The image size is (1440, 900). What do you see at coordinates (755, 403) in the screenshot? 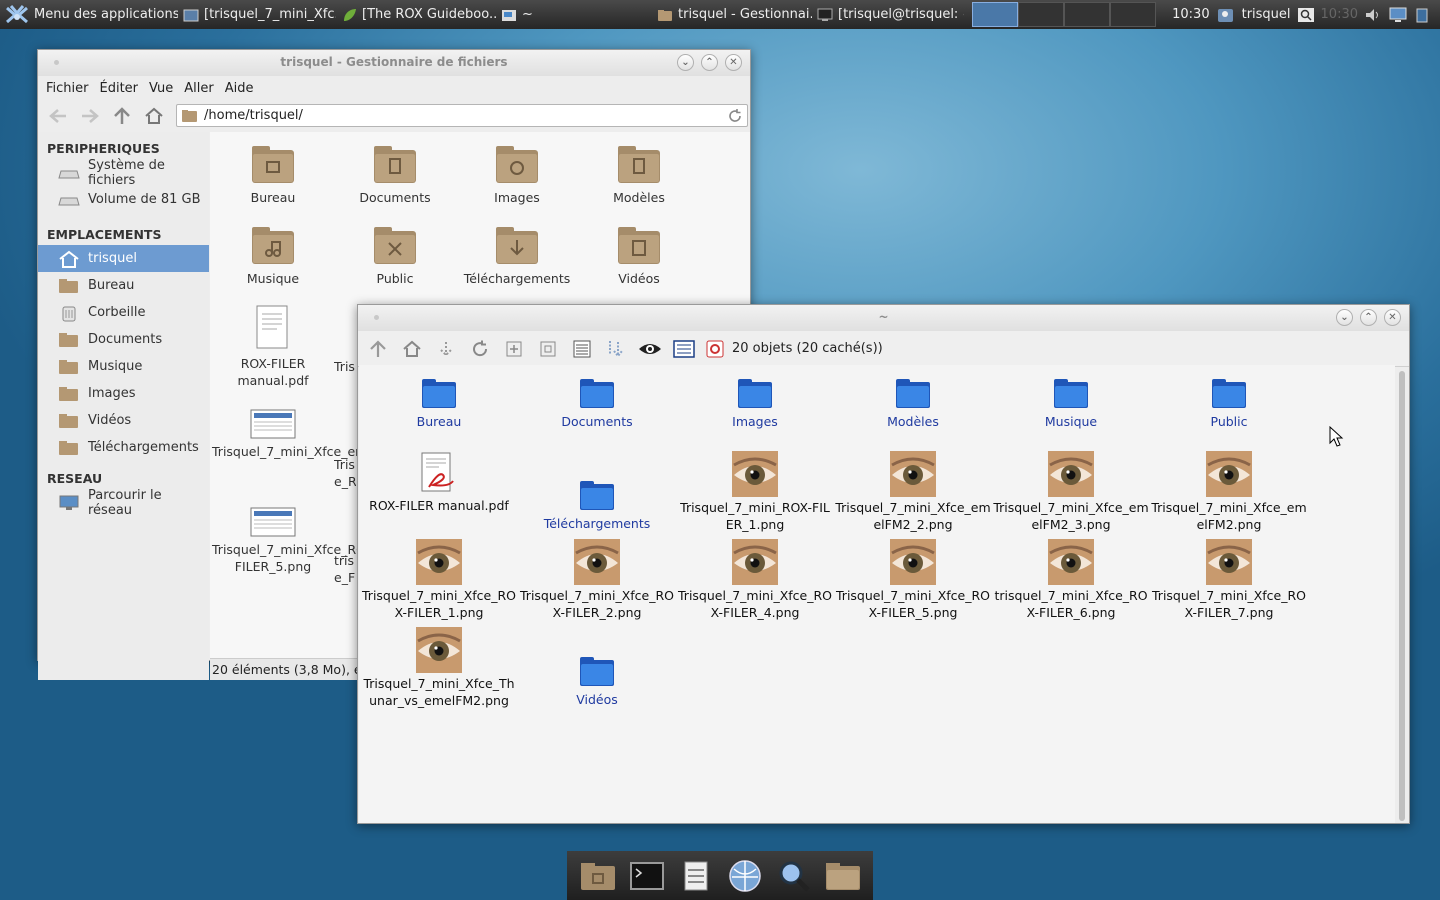
I see `rox-folder-item: Images` at bounding box center [755, 403].